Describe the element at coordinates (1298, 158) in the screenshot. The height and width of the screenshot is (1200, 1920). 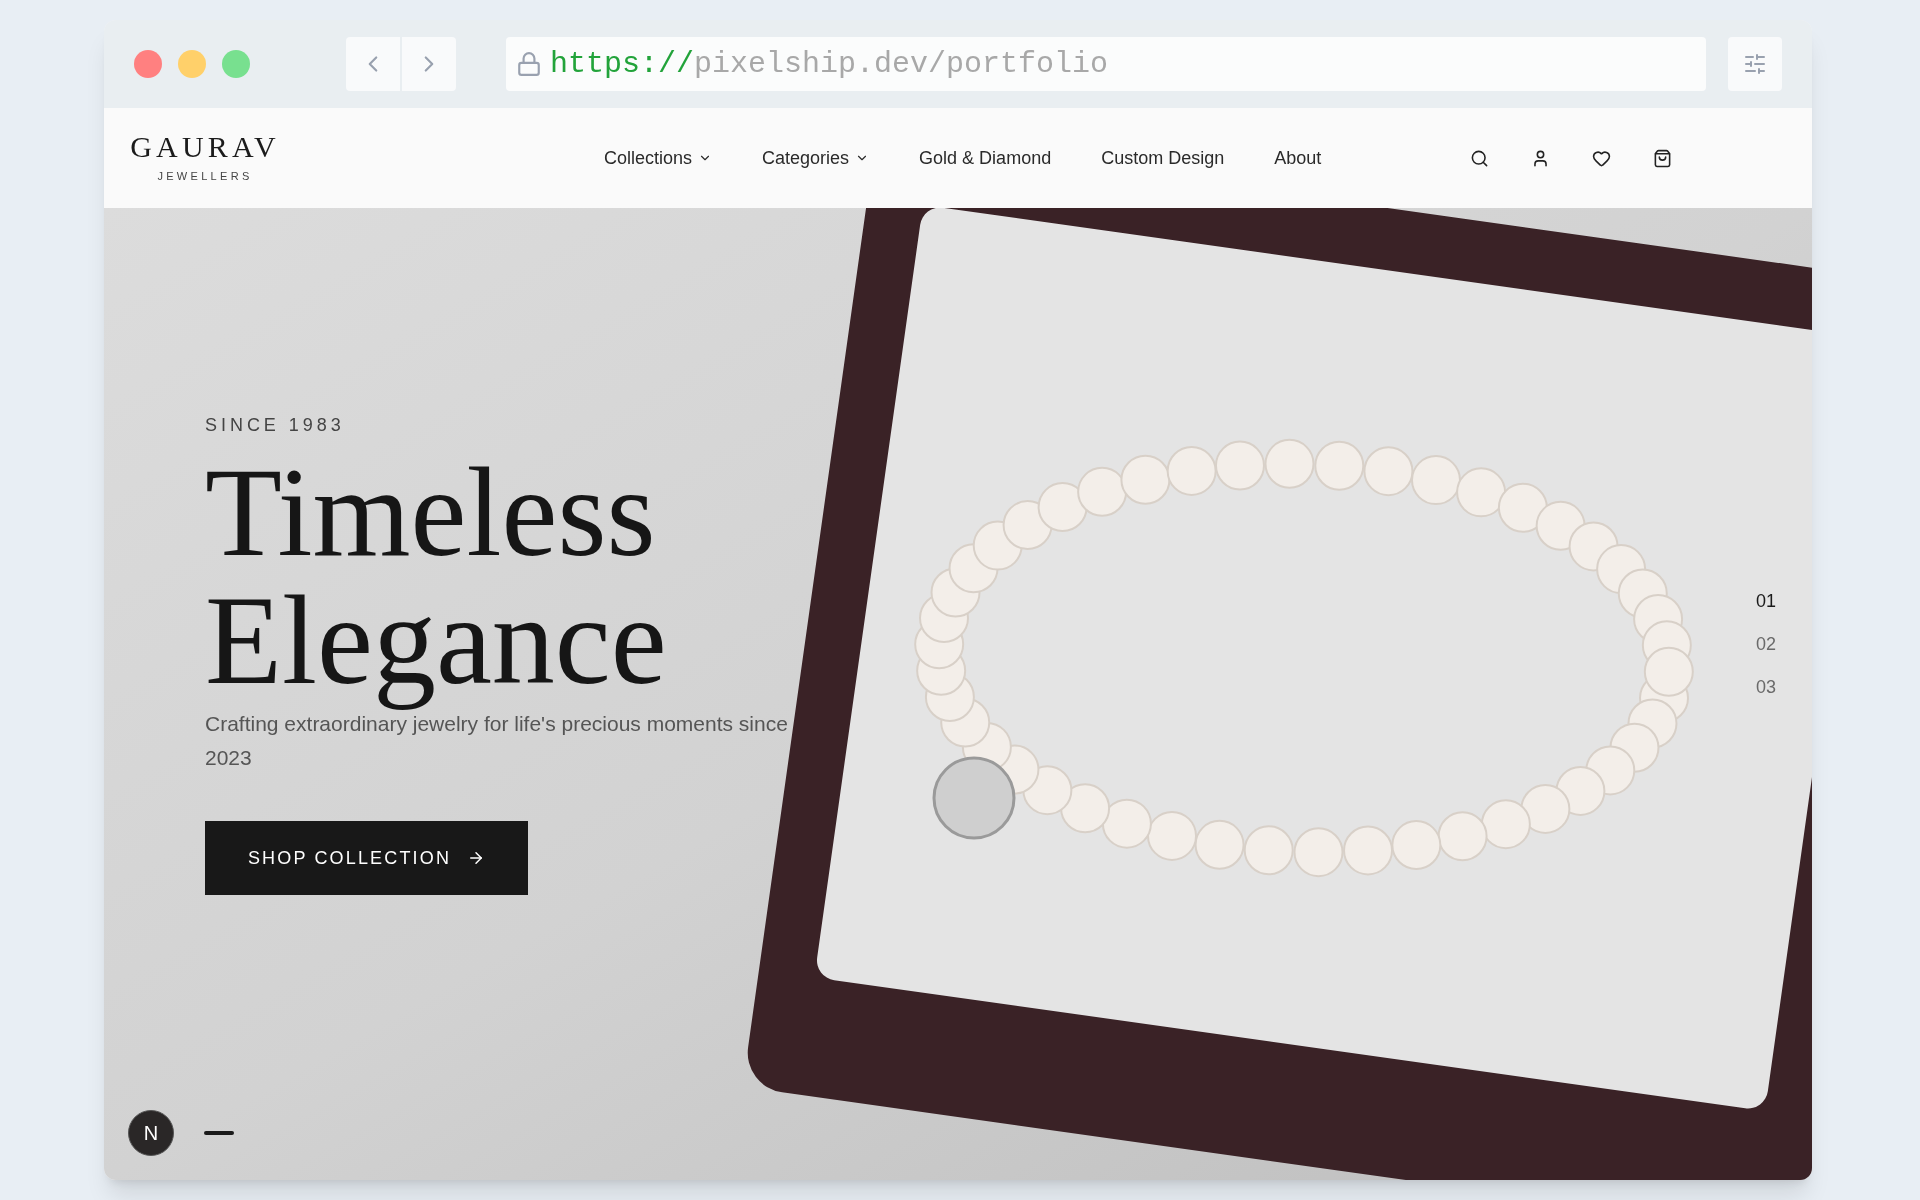
I see `nav-link: About` at that location.